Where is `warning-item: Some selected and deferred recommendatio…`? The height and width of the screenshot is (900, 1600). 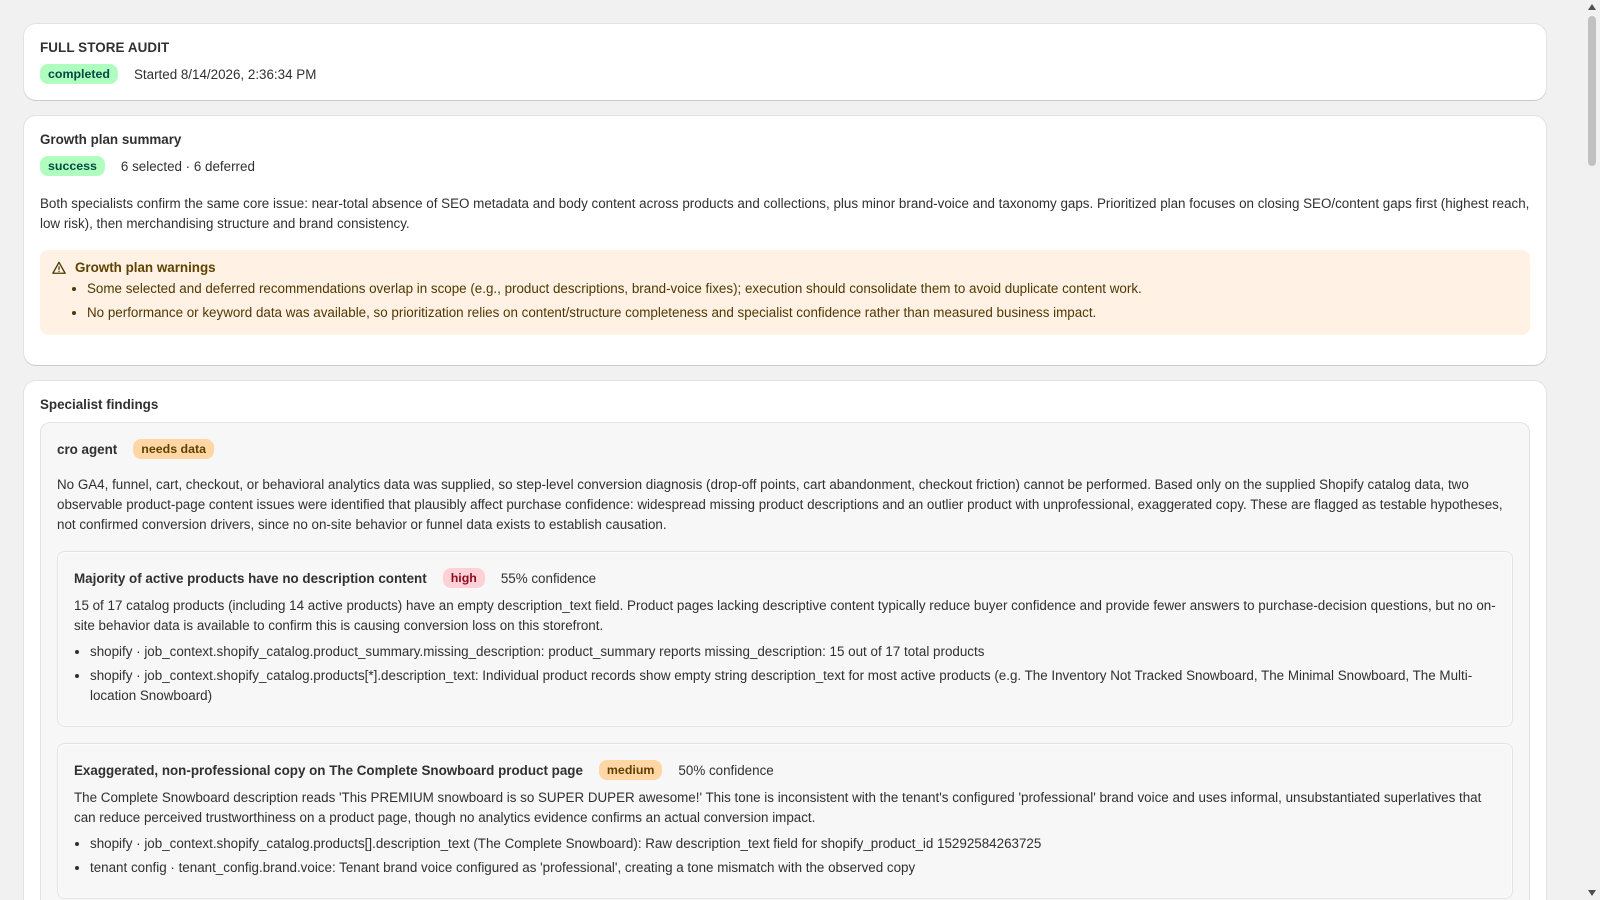
warning-item: Some selected and deferred recommendatio… is located at coordinates (800, 289).